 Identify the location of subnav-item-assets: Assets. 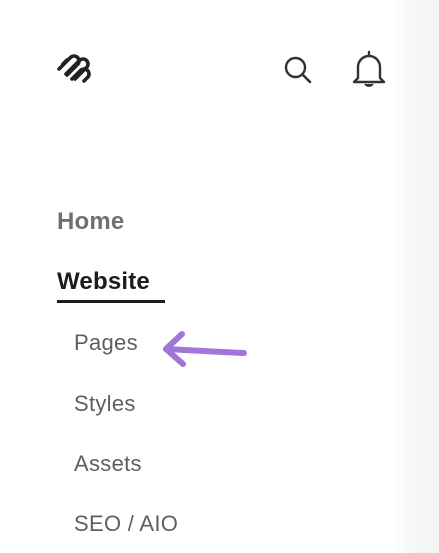
(108, 464).